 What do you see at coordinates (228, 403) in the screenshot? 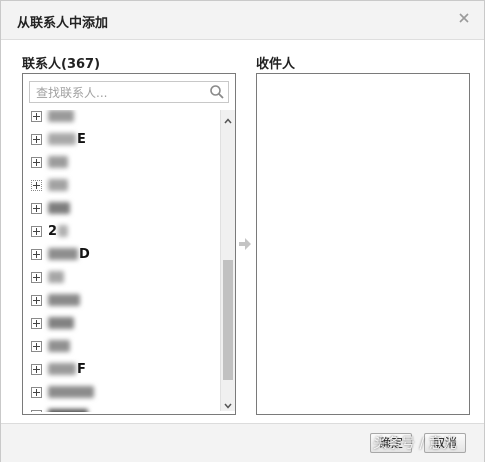
I see `chevron-down-icon` at bounding box center [228, 403].